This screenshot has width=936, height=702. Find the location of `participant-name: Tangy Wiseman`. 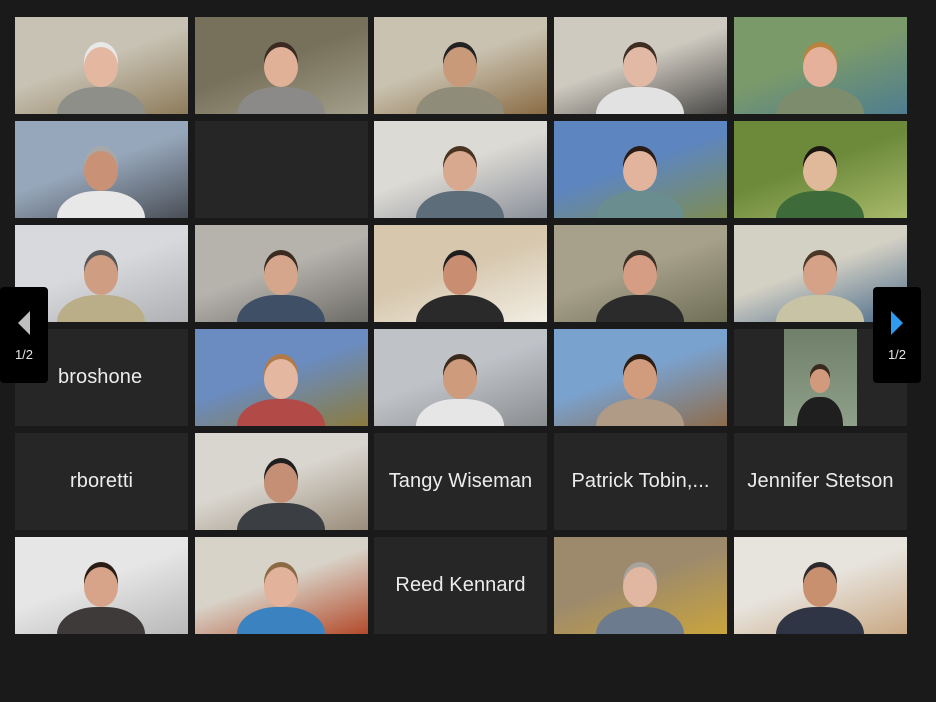

participant-name: Tangy Wiseman is located at coordinates (460, 481).